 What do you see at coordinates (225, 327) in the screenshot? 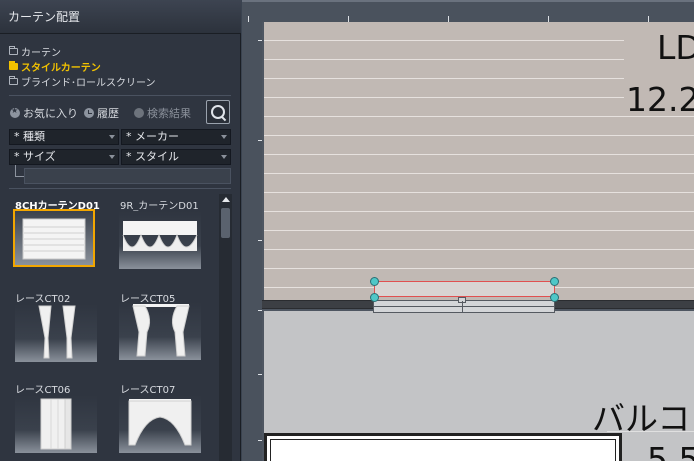
I see `thumbnail-scrollbar` at bounding box center [225, 327].